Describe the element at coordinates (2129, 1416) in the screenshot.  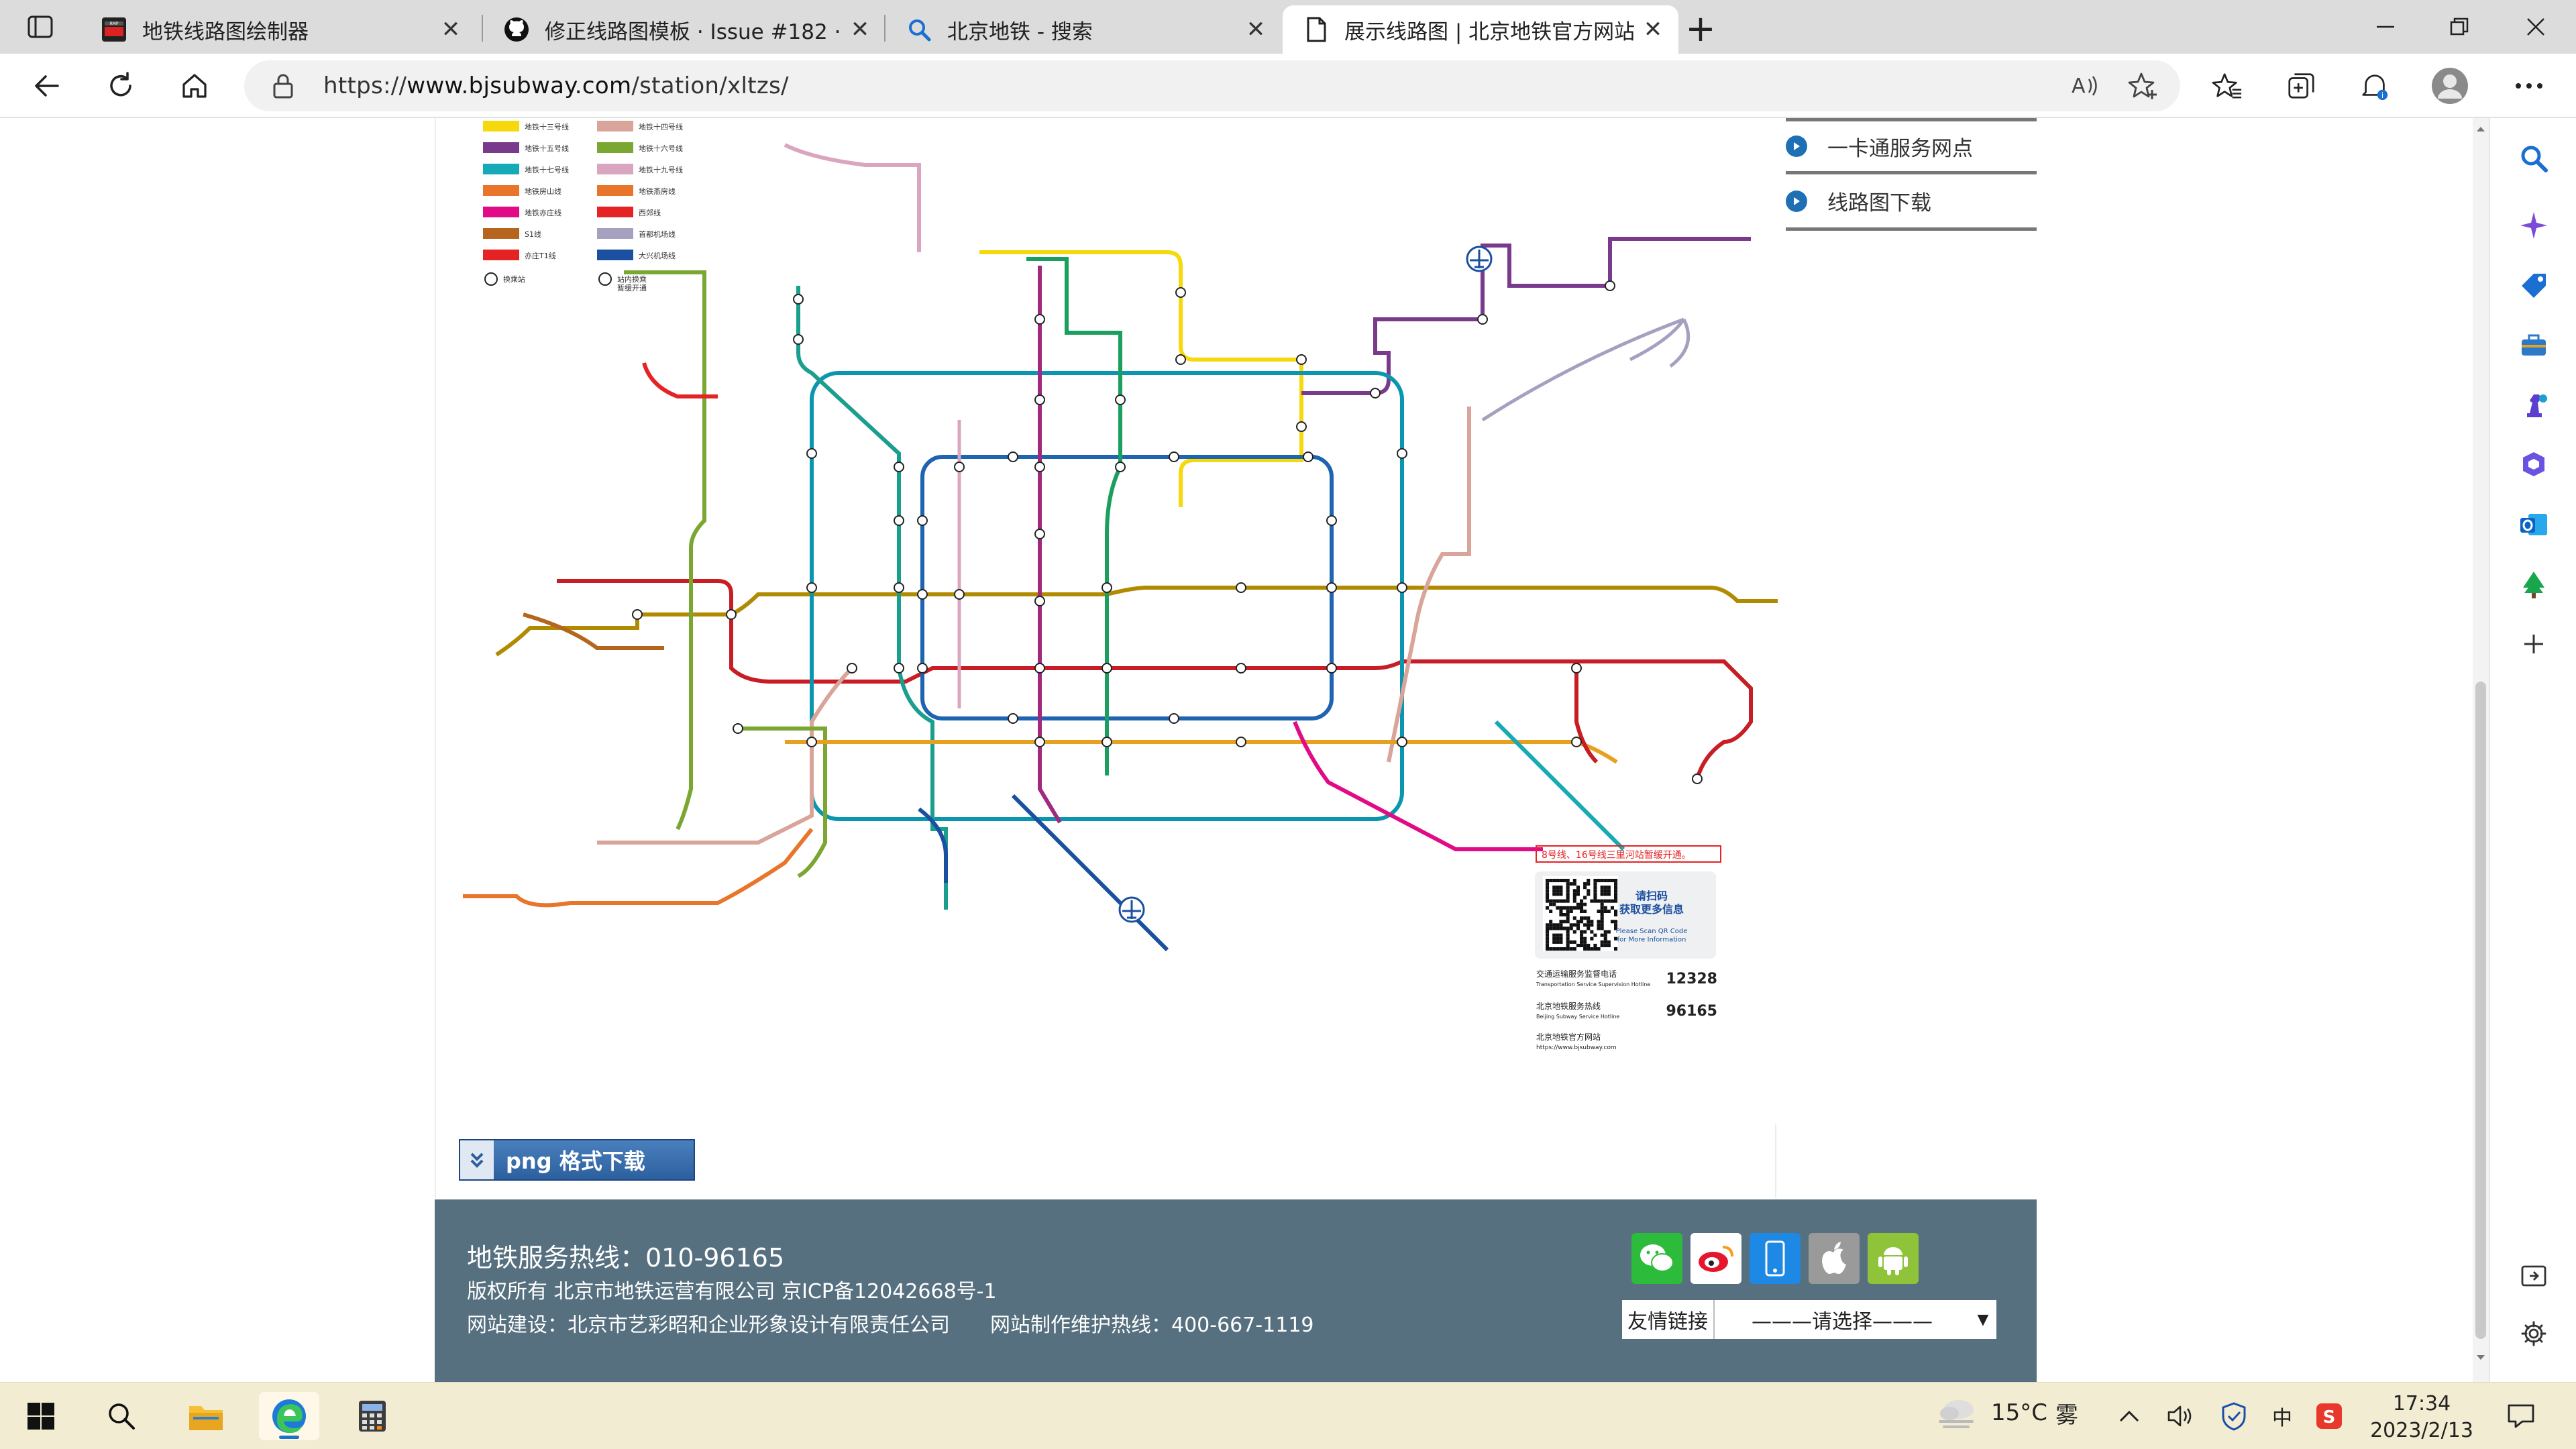
I see `show-hidden-icons-button` at that location.